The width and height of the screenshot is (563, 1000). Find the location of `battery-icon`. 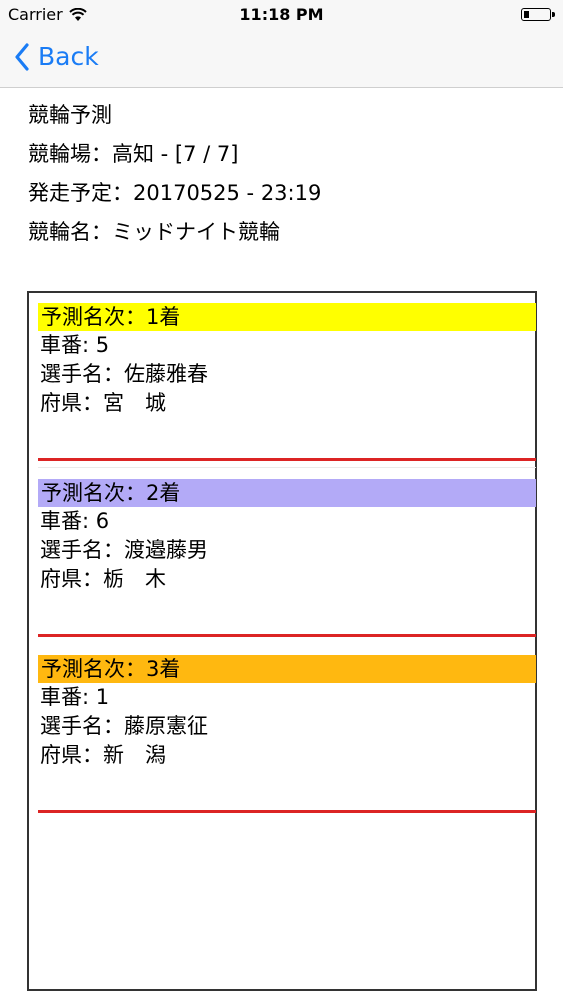

battery-icon is located at coordinates (538, 14).